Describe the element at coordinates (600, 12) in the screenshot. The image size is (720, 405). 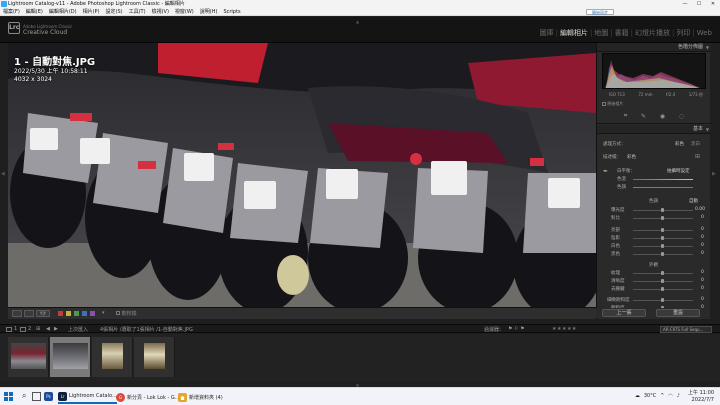
I see `sync-button: 開始同步` at that location.